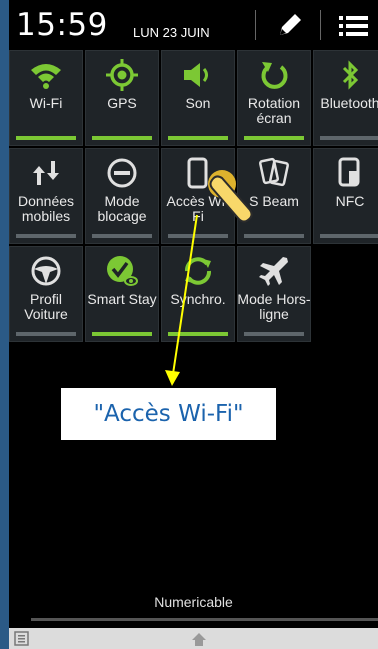  Describe the element at coordinates (181, 300) in the screenshot. I see `pointer-arrow` at that location.